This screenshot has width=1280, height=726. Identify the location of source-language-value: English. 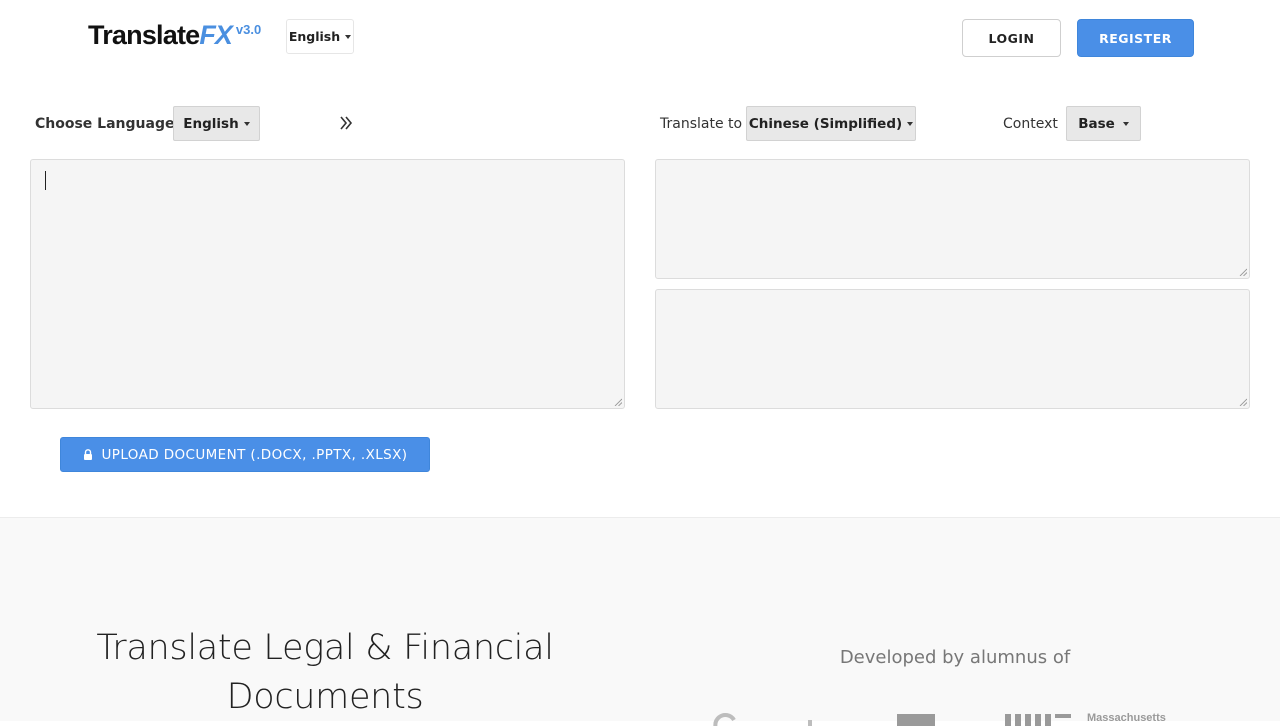
(211, 123).